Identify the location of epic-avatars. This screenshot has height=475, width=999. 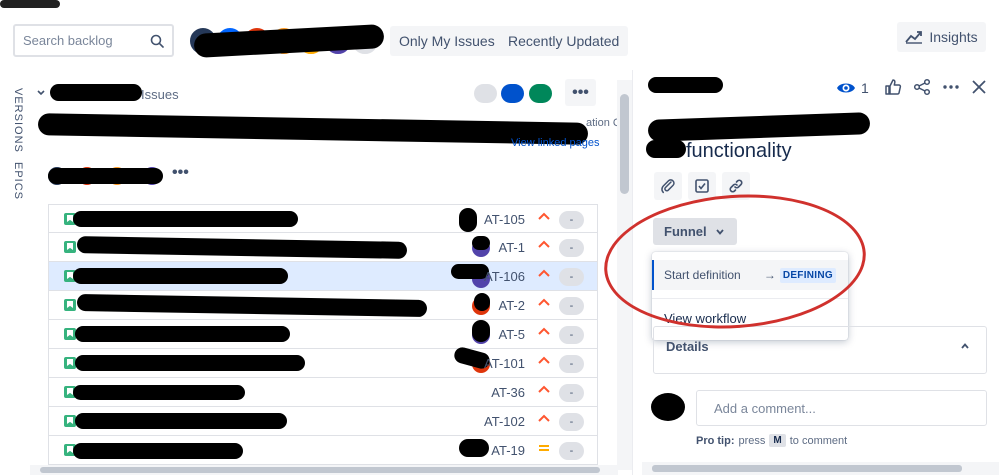
(105, 176).